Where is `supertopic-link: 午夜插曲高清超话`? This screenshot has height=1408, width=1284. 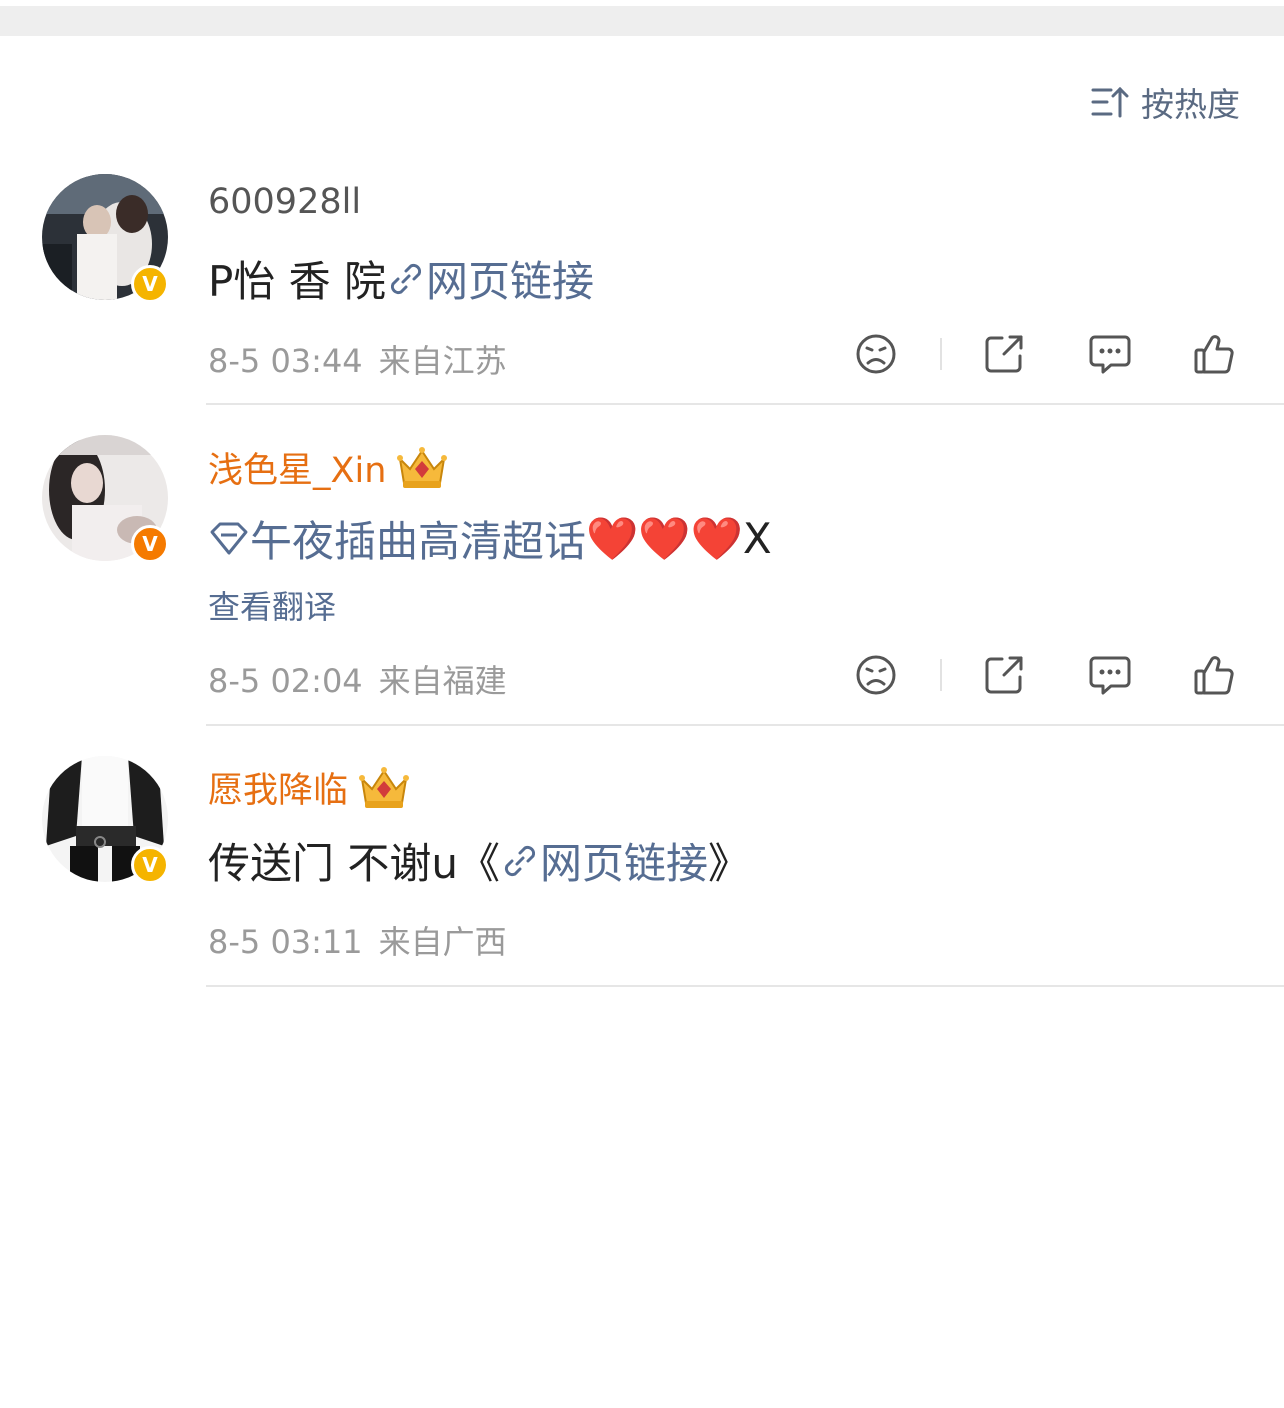 supertopic-link: 午夜插曲高清超话 is located at coordinates (397, 538).